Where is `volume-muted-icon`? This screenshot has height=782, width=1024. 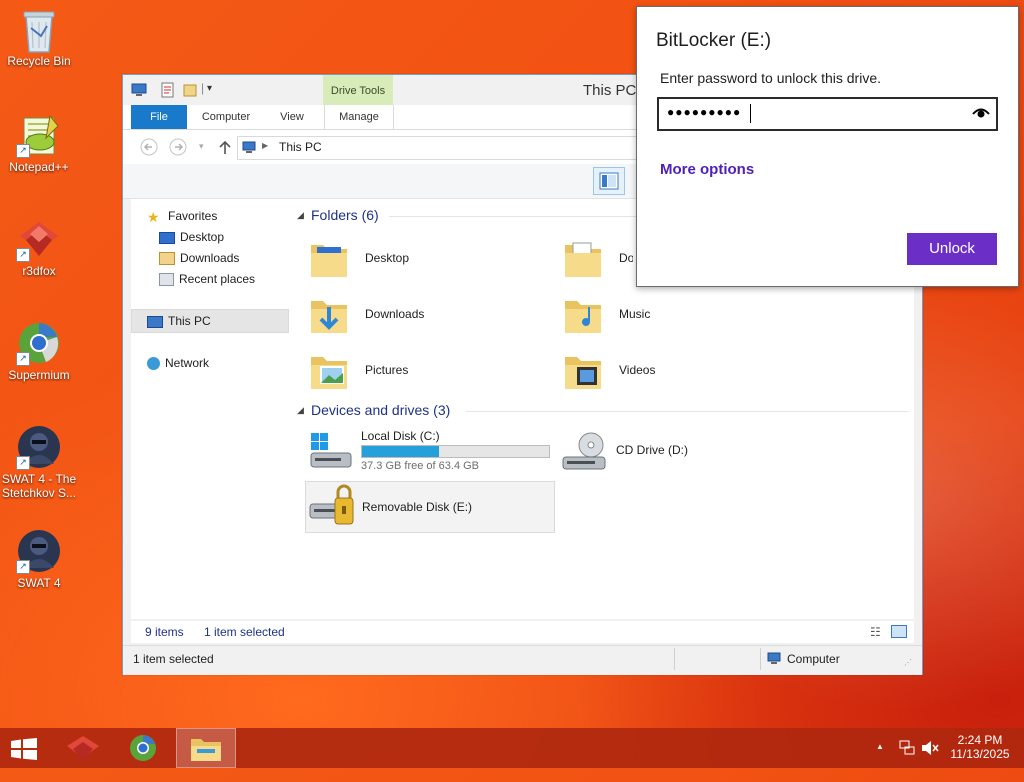 volume-muted-icon is located at coordinates (930, 748).